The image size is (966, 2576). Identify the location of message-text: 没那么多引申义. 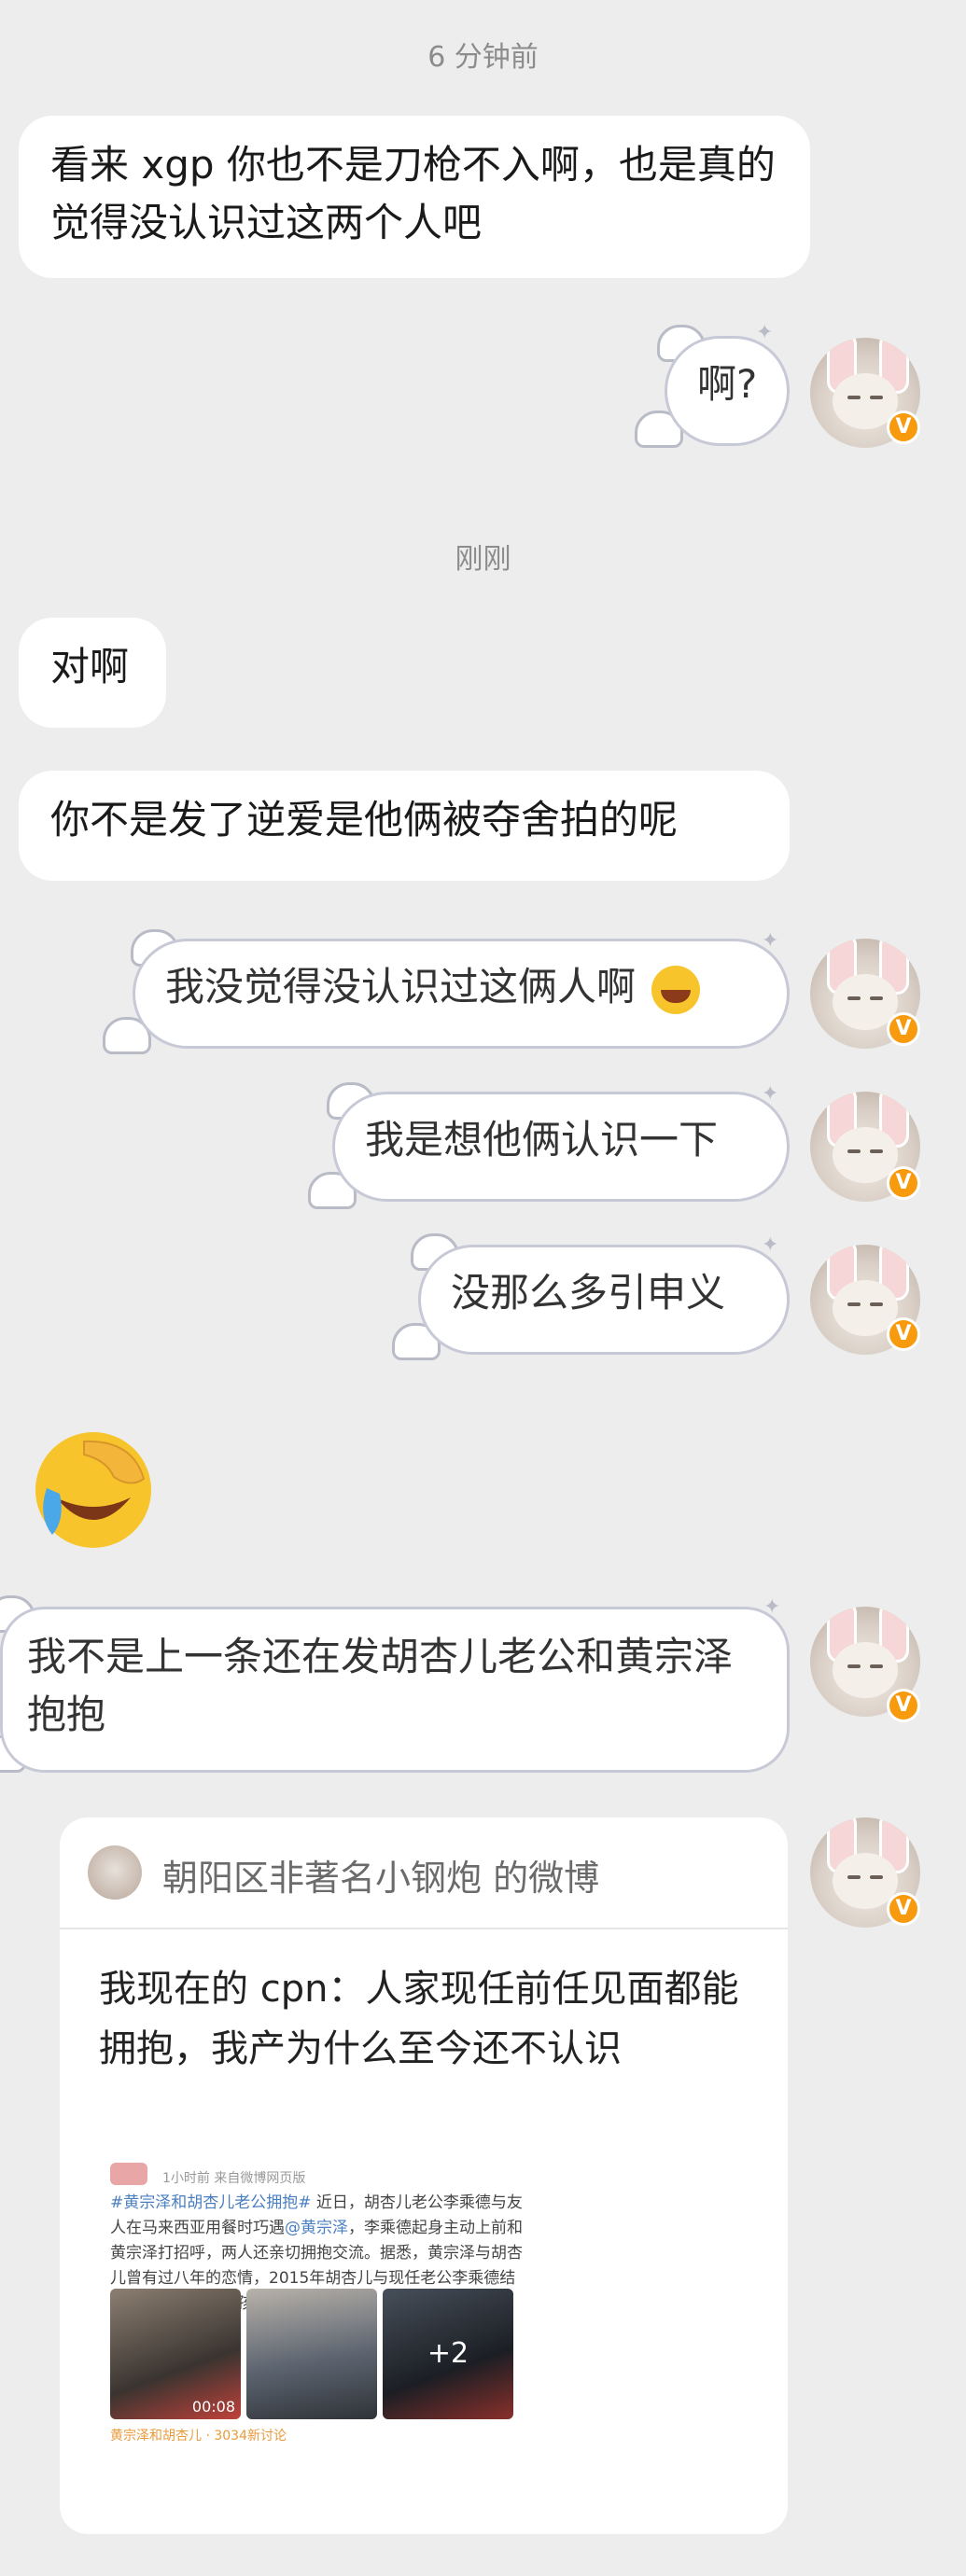
(588, 1293).